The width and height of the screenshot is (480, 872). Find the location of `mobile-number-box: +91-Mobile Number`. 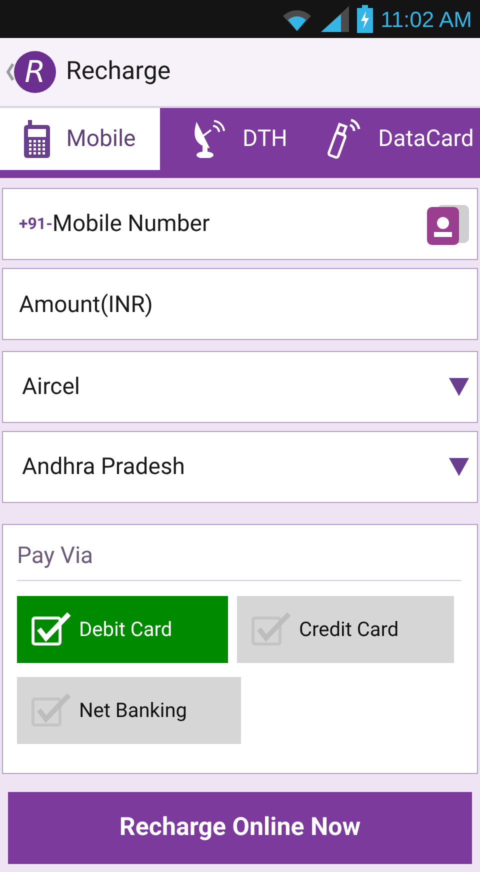

mobile-number-box: +91-Mobile Number is located at coordinates (240, 224).